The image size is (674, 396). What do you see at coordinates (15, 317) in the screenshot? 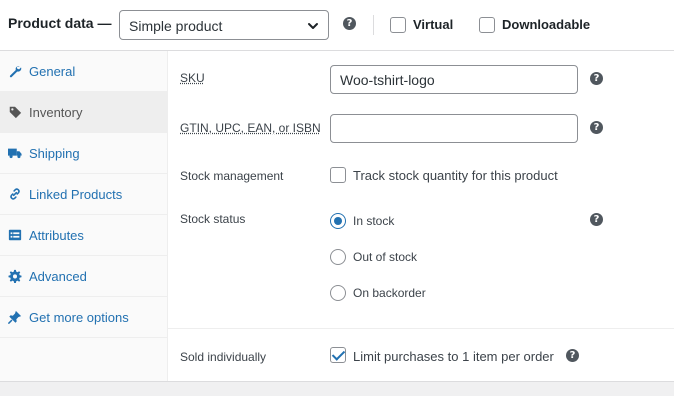
I see `plugin-icon` at bounding box center [15, 317].